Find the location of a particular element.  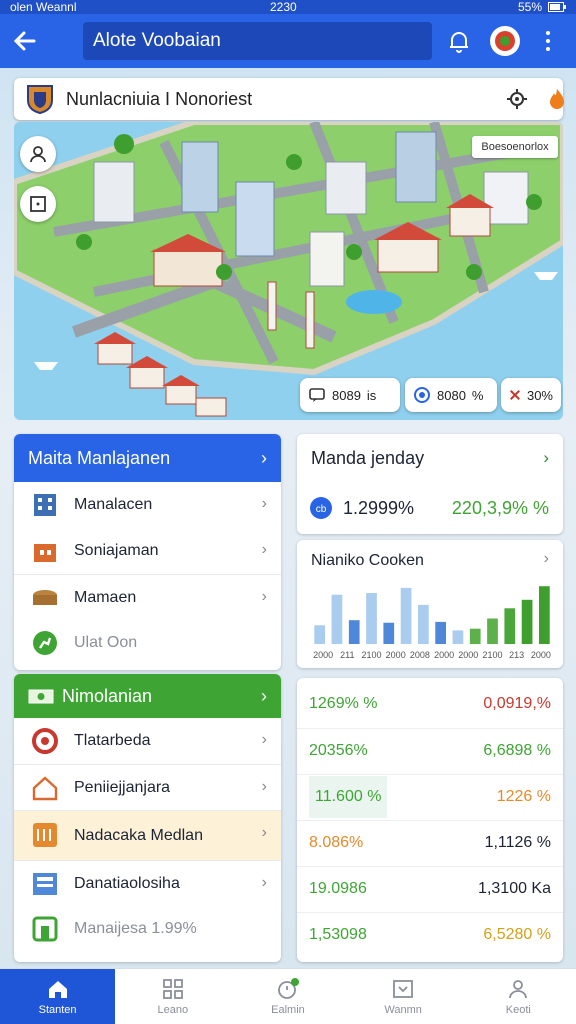

nav-item-inbox: Wanmn is located at coordinates (403, 996).